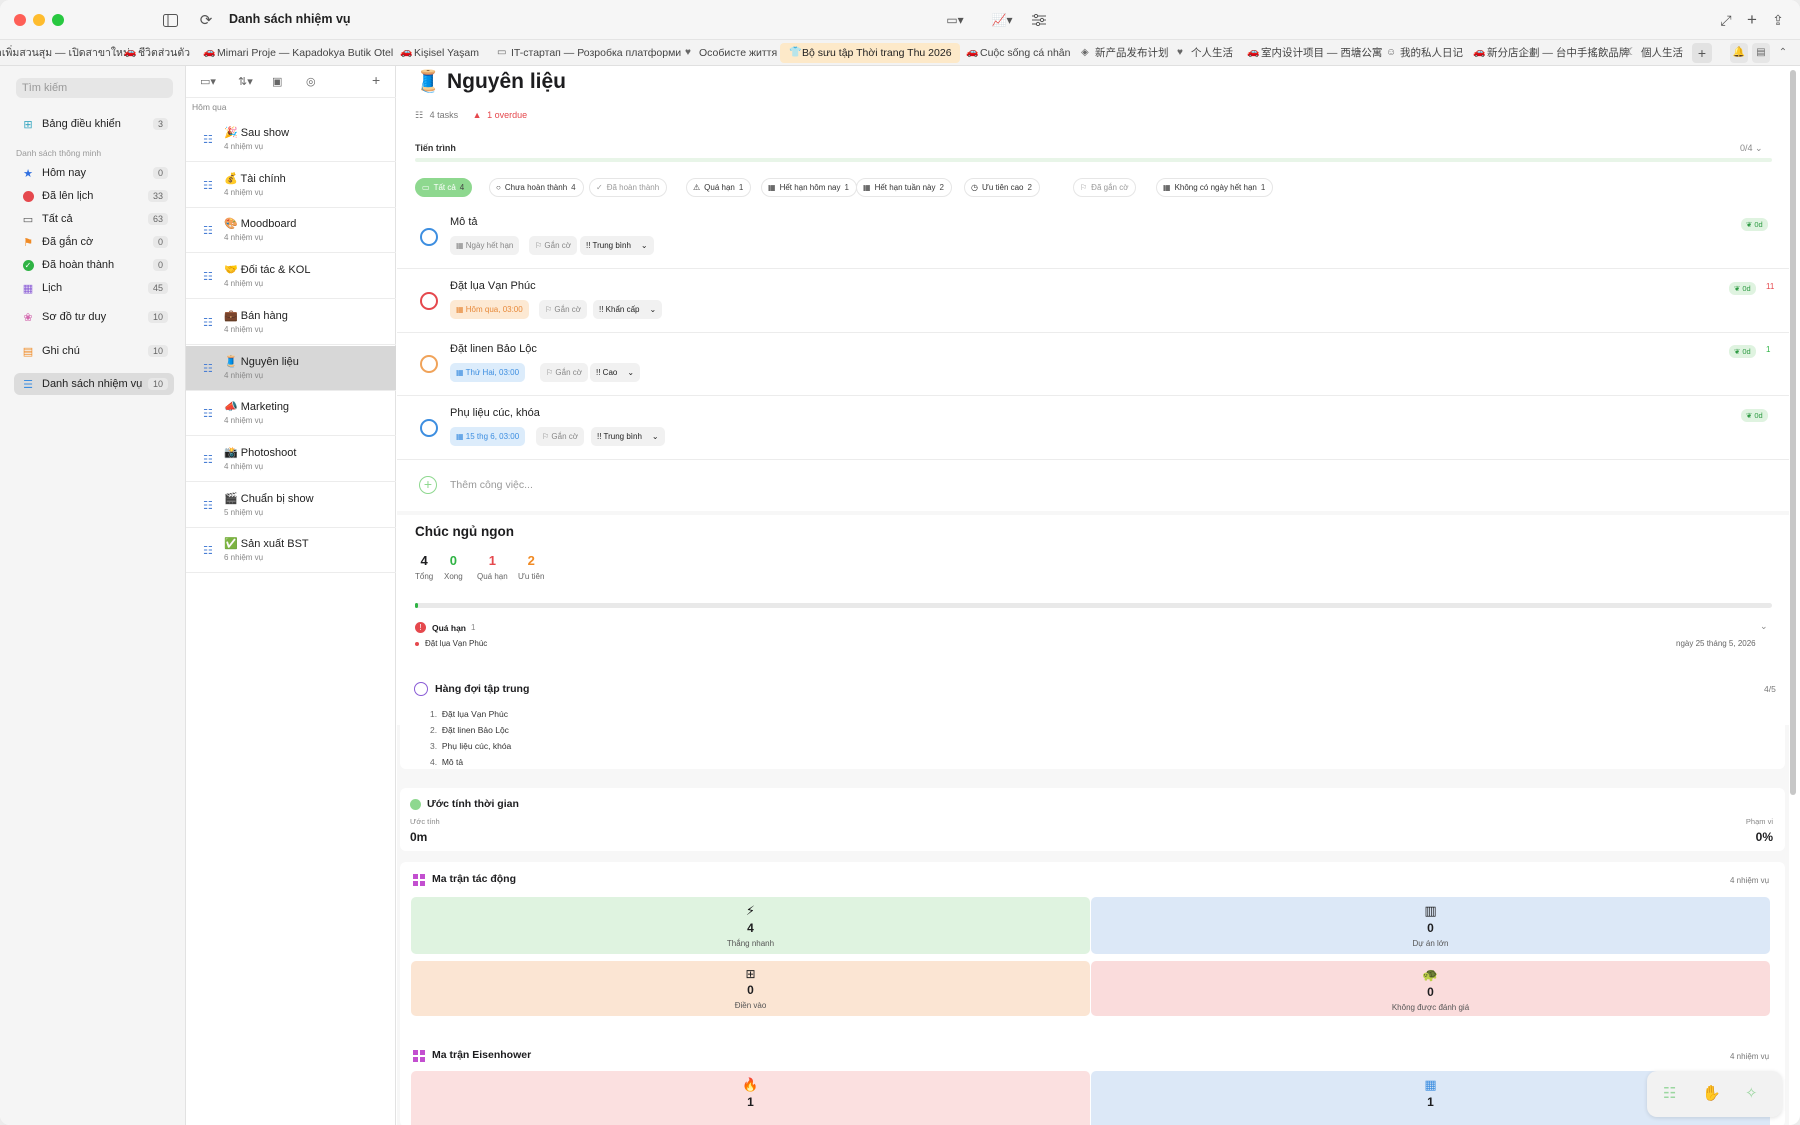 The width and height of the screenshot is (1800, 1125). Describe the element at coordinates (1125, 53) in the screenshot. I see `tab-item: ◈ 新产品发布计划` at that location.